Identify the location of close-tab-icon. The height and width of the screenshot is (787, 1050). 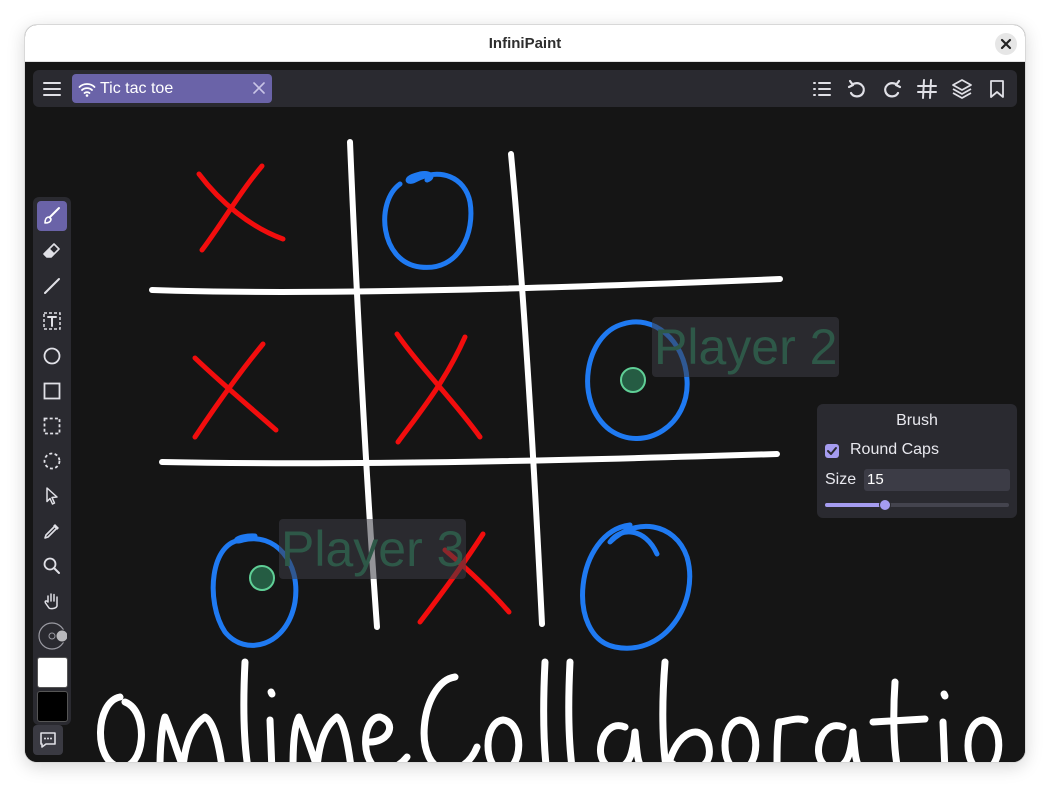
(259, 88).